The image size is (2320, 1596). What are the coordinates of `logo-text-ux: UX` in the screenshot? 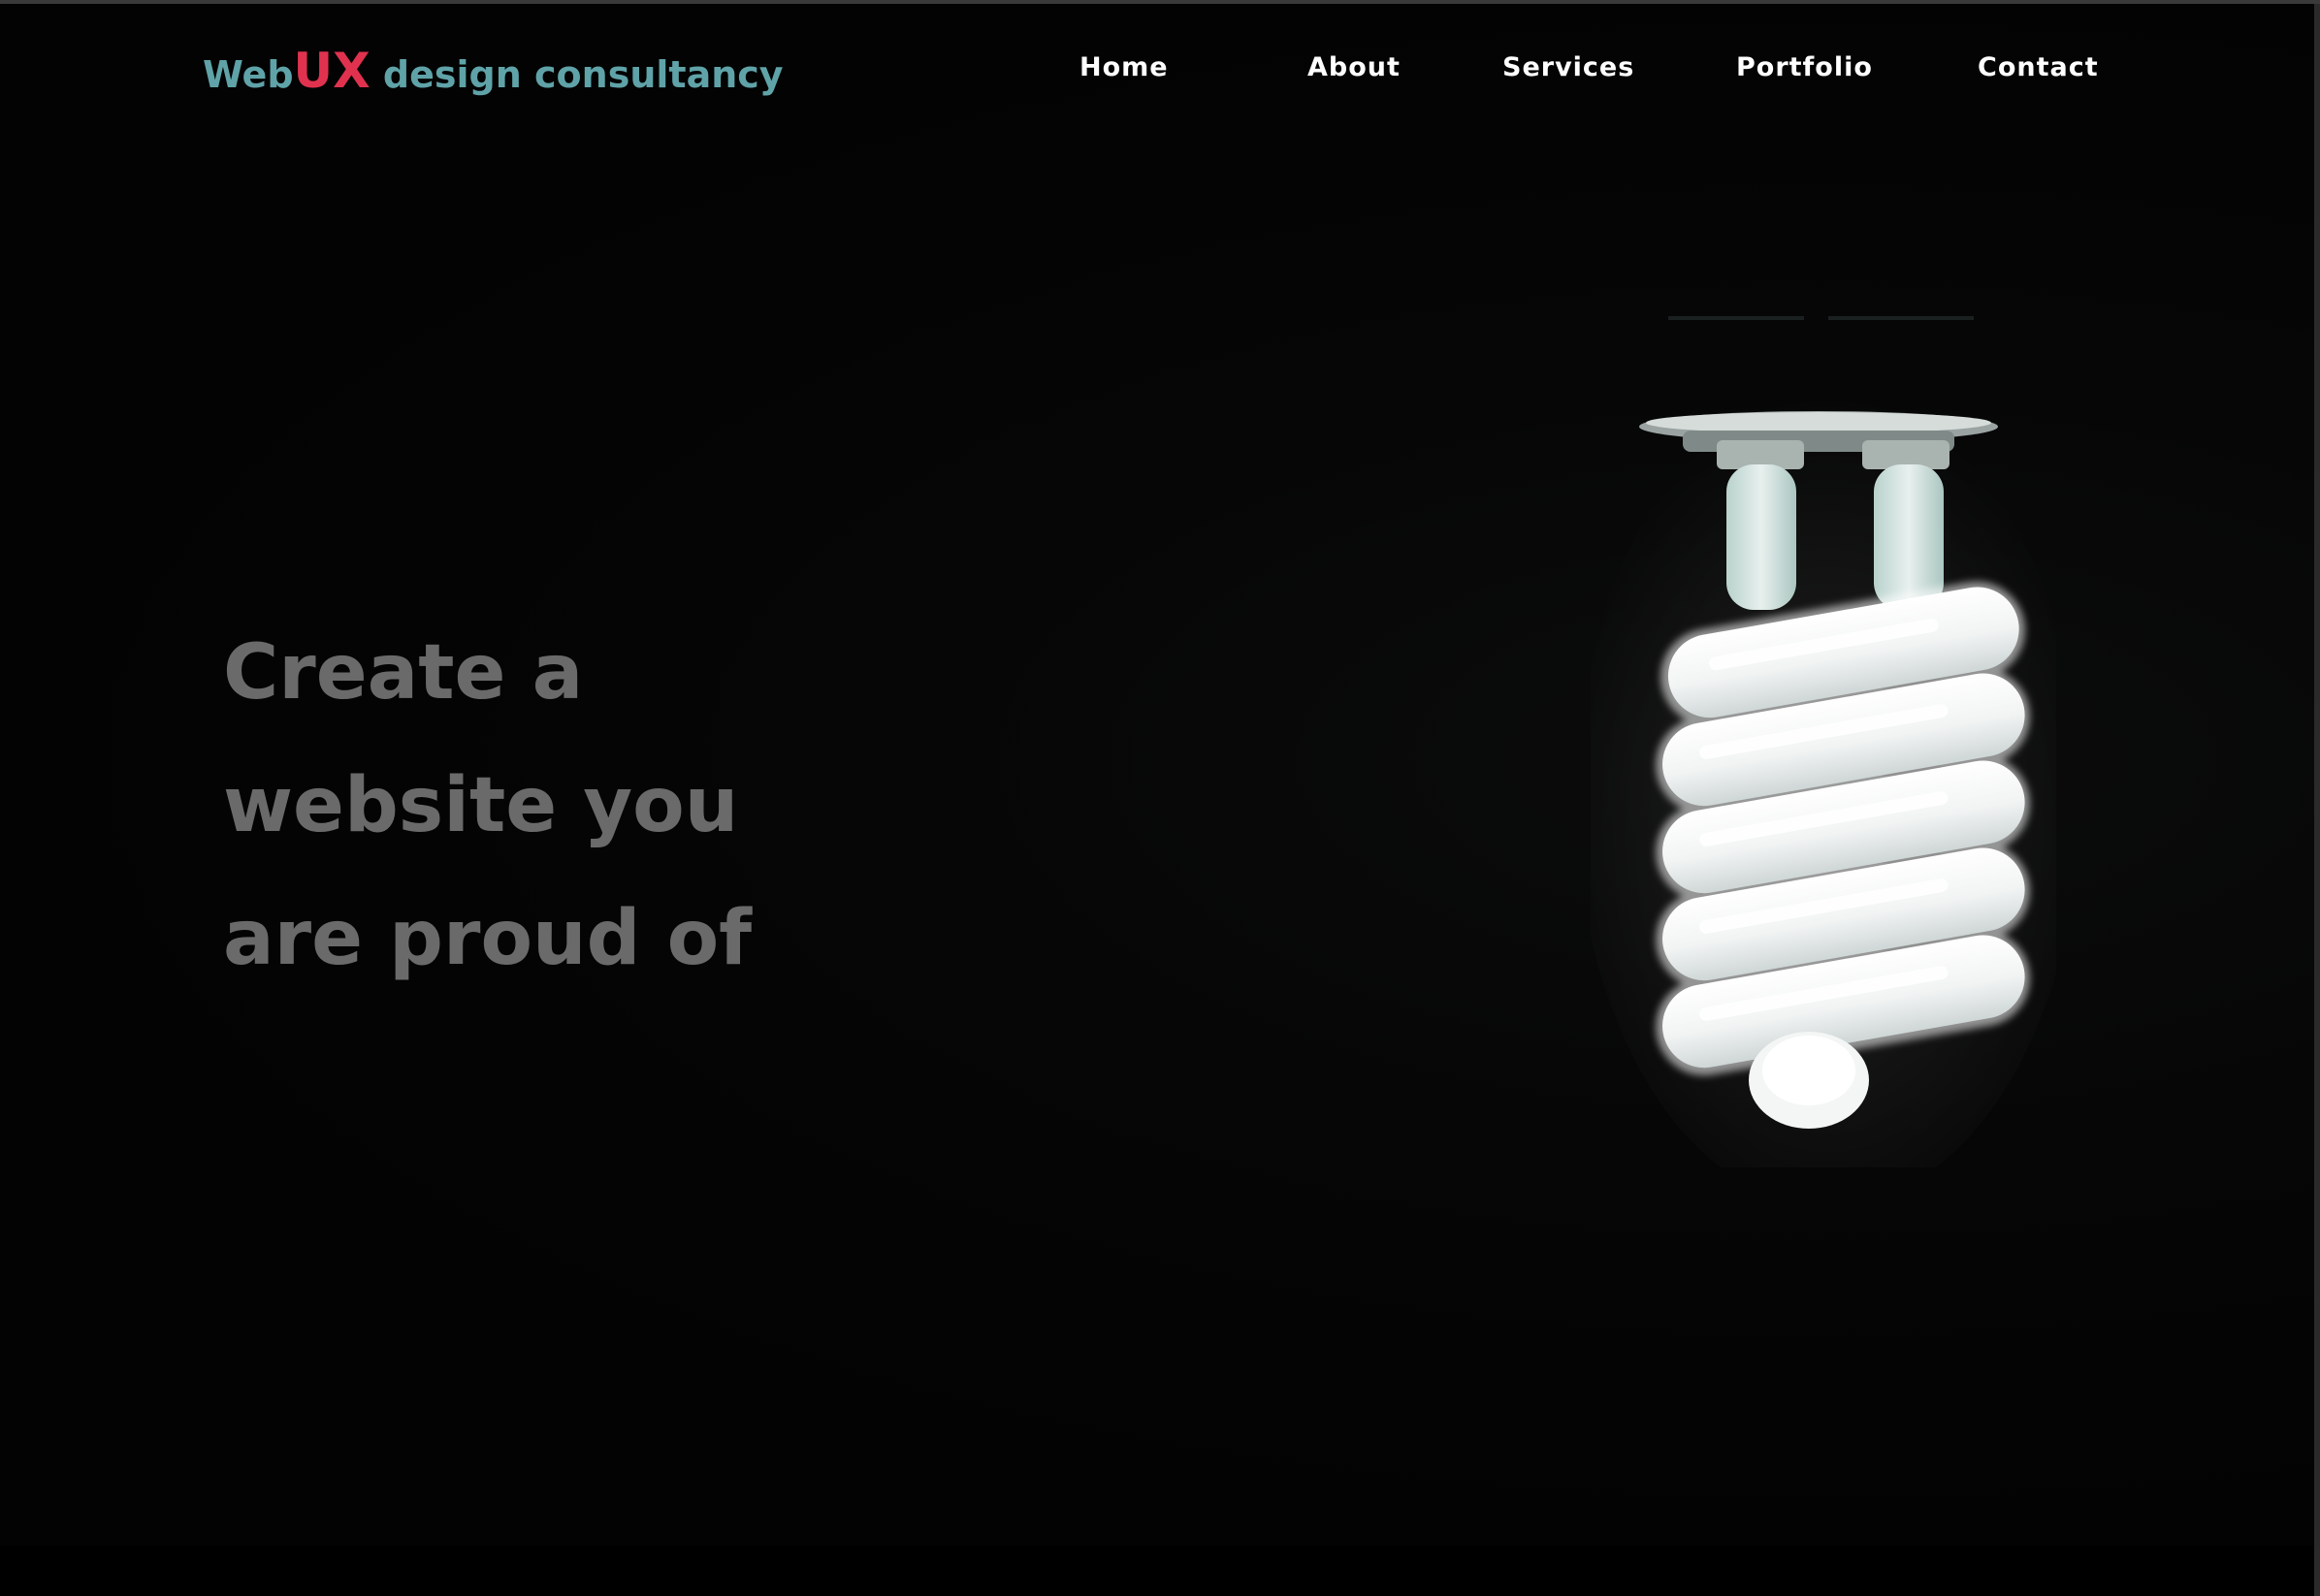 It's located at (332, 71).